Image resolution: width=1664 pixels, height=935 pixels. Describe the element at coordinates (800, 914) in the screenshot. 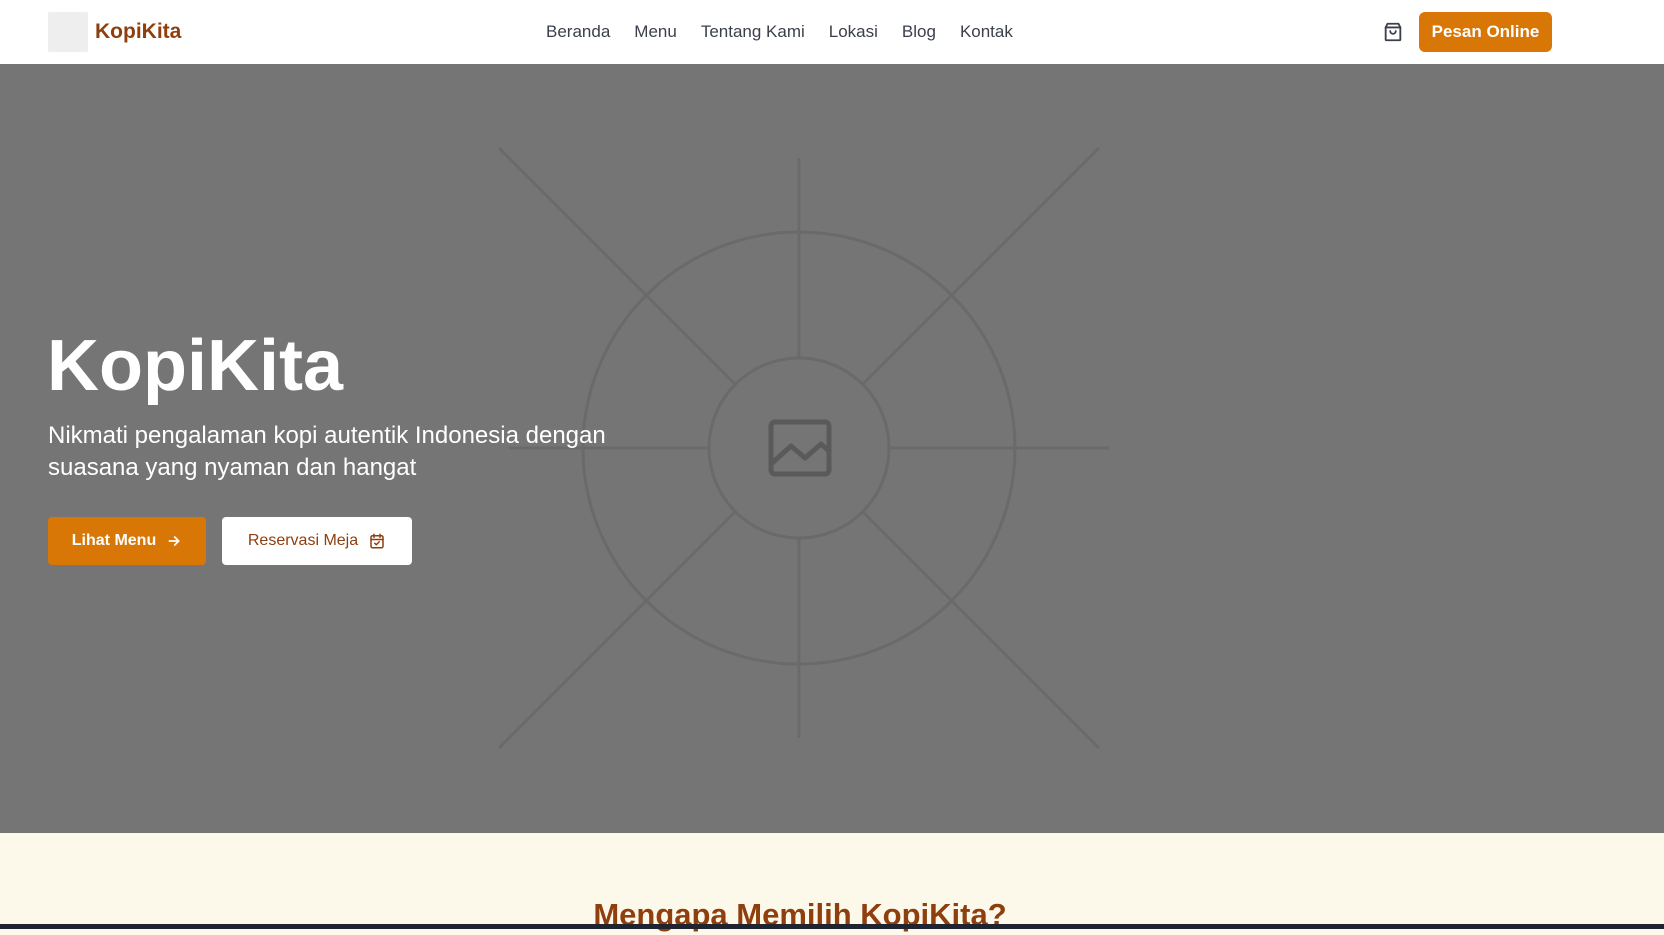

I see `features-section-title: Mengapa Memilih KopiKita?` at that location.